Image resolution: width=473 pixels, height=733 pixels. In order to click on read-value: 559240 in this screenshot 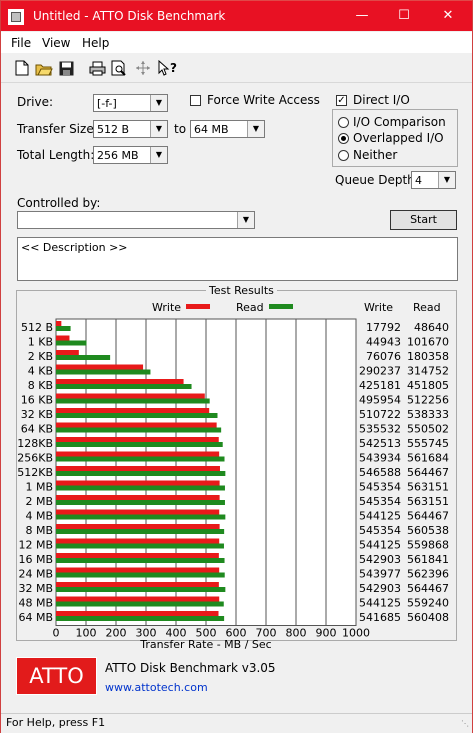, I will do `click(428, 603)`.